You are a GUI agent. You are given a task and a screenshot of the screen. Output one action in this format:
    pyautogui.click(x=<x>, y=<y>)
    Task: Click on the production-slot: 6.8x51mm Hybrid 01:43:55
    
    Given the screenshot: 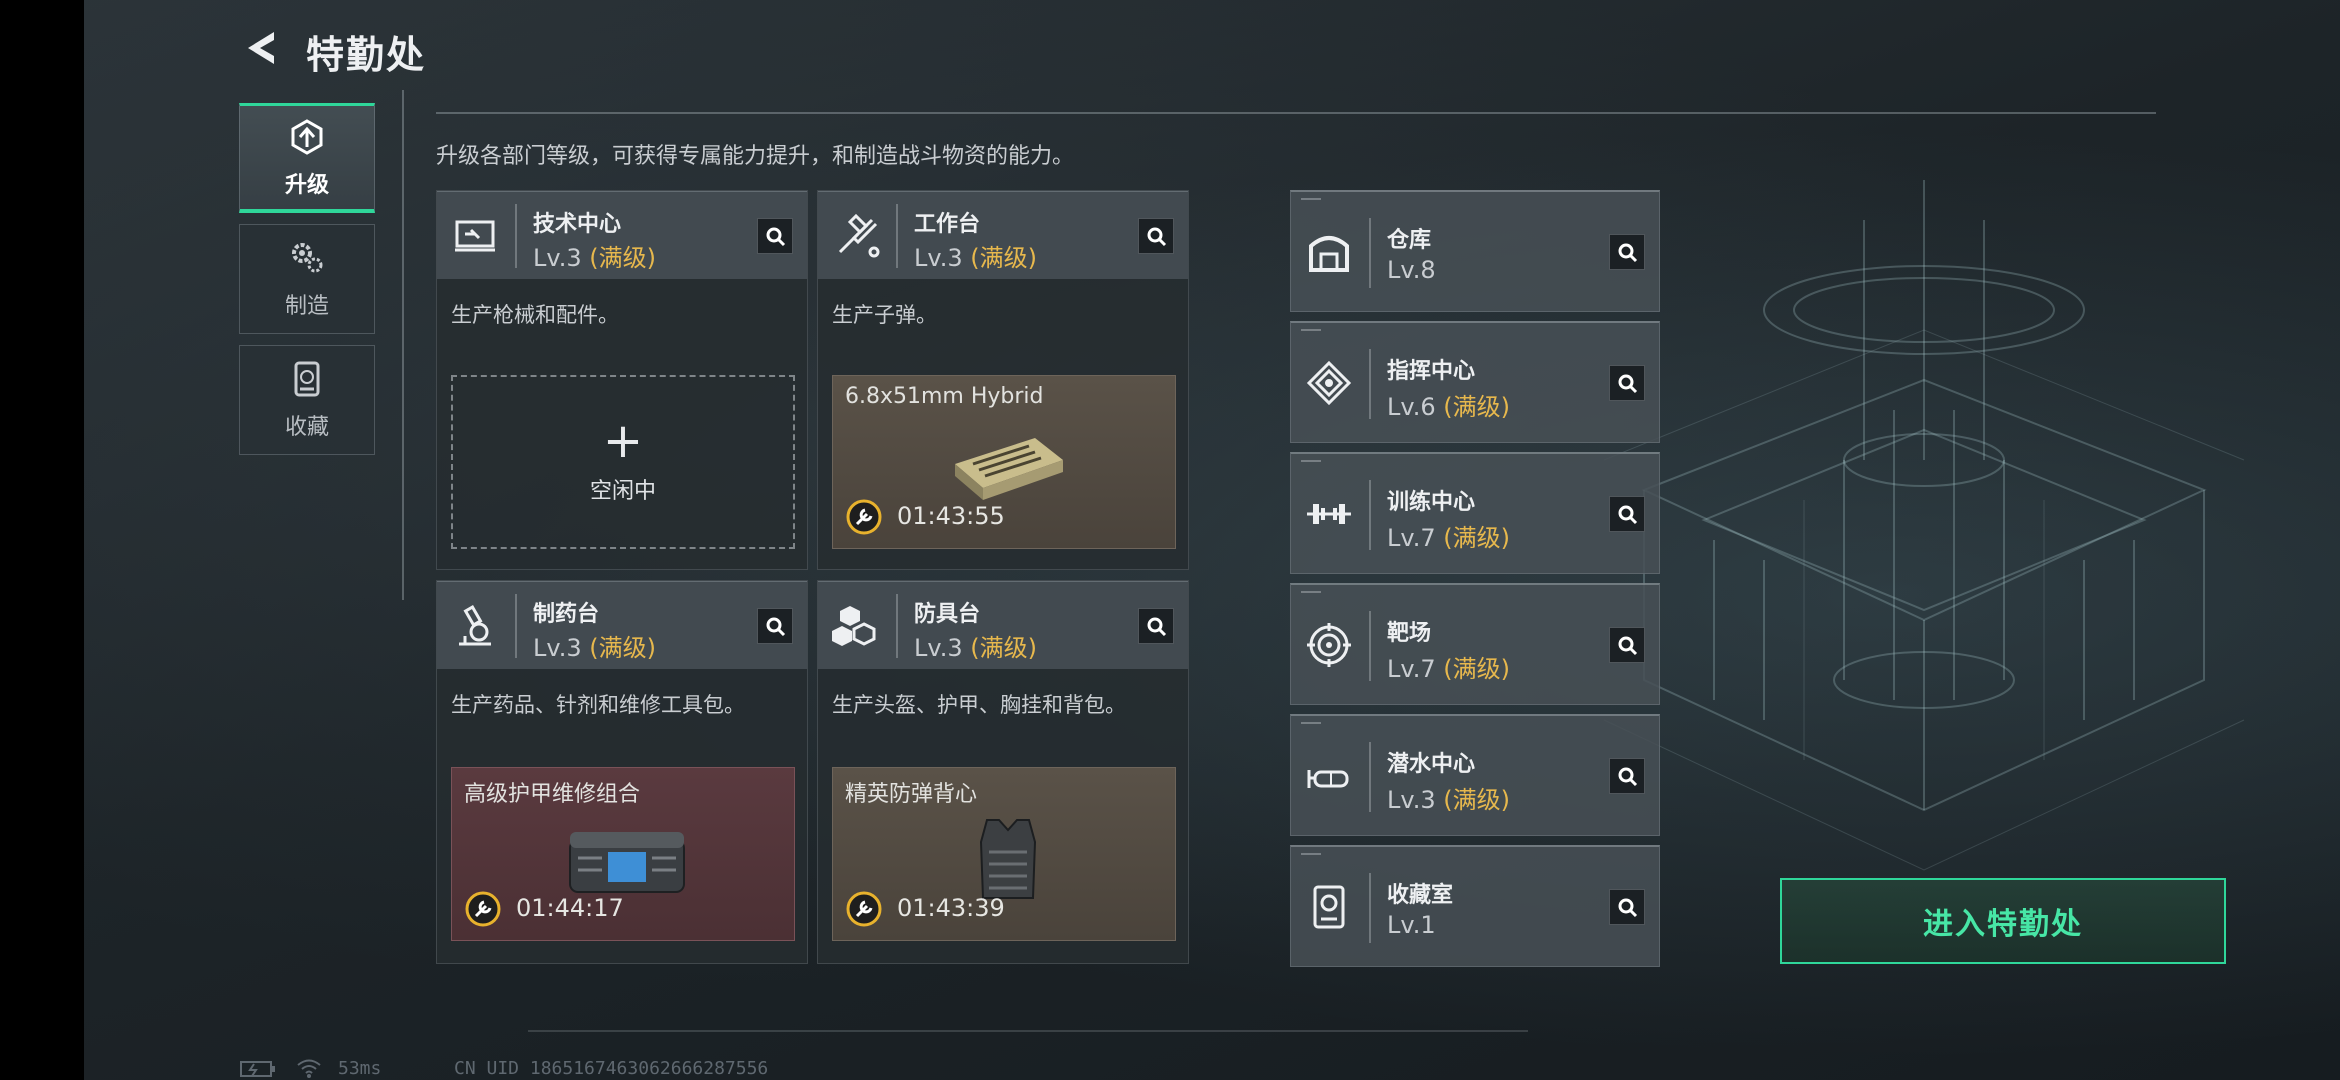 What is the action you would take?
    pyautogui.click(x=1004, y=462)
    